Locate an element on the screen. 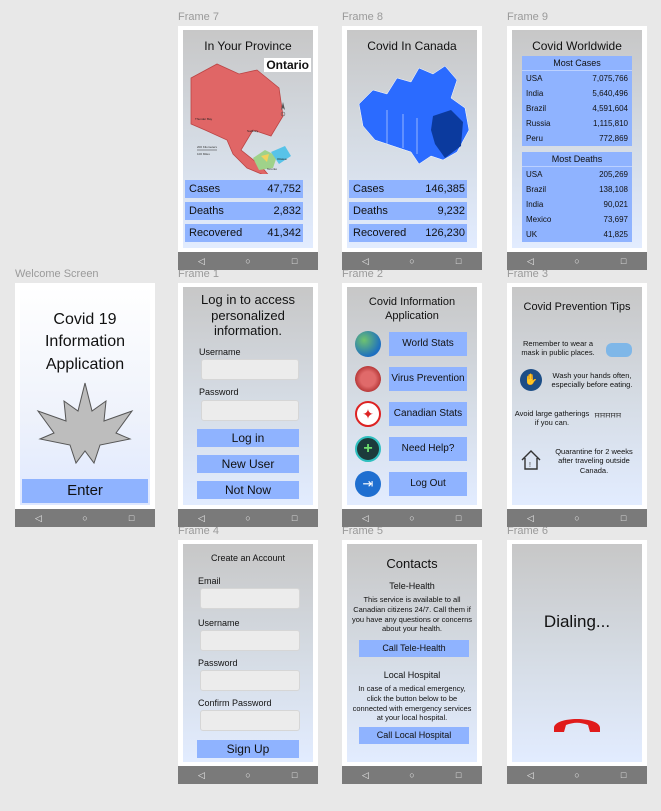 The width and height of the screenshot is (661, 811). call-hospital-button: Call Local Hospital is located at coordinates (414, 735).